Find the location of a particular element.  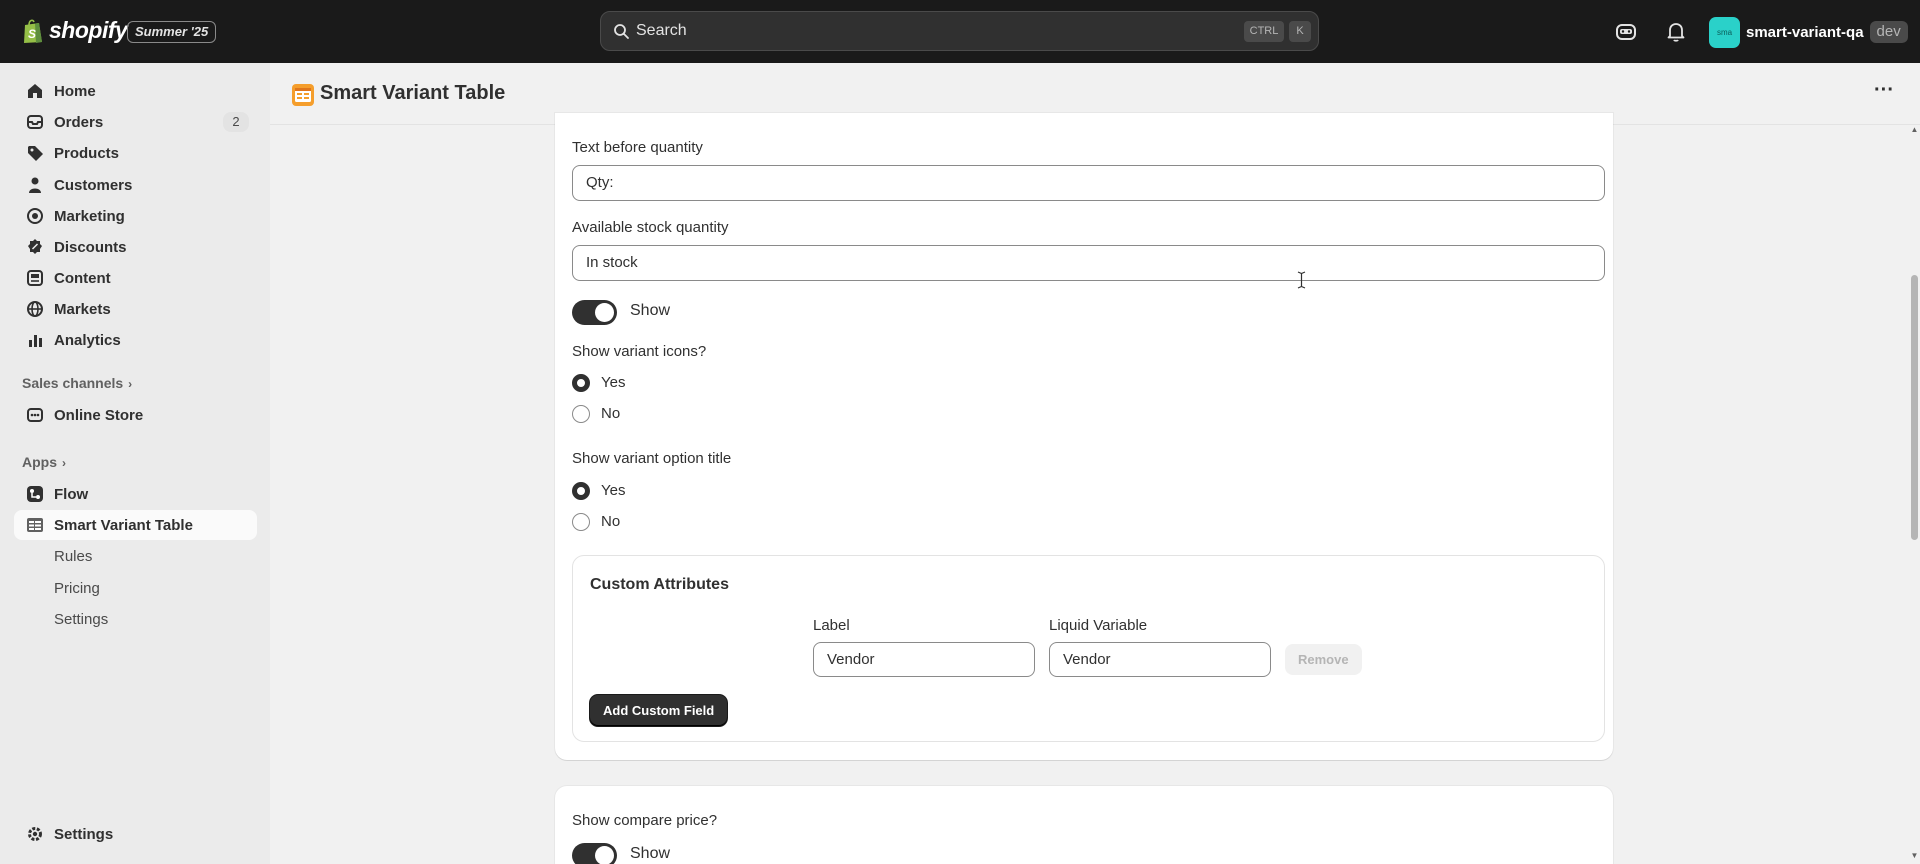

sidebar-item-content: Content is located at coordinates (135, 278).